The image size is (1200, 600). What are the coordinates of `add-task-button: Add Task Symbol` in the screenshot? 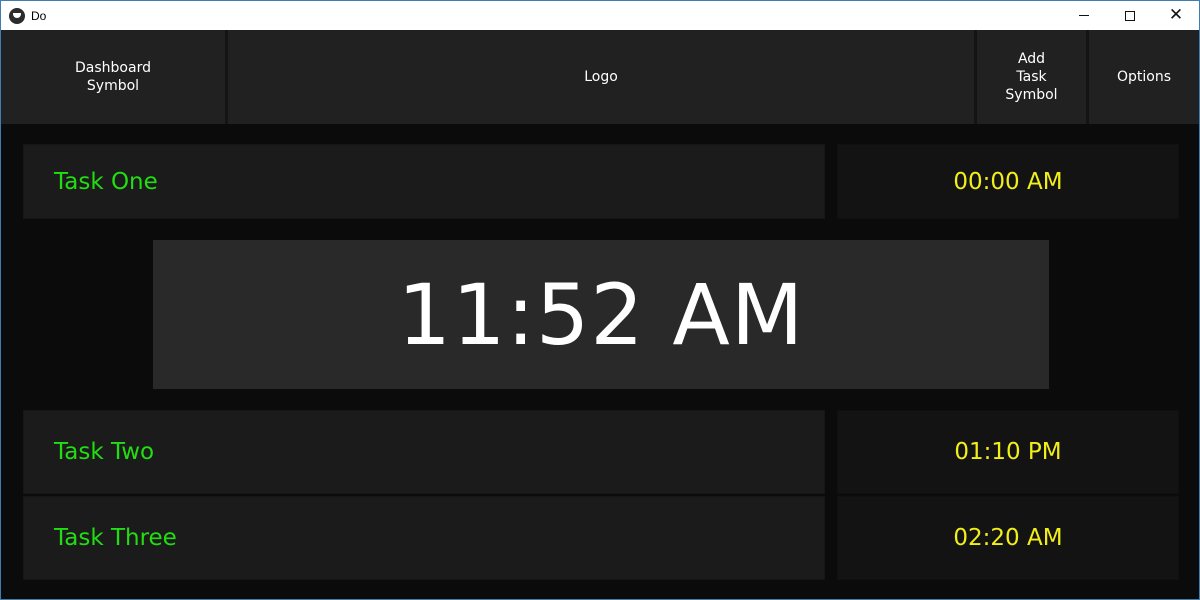 It's located at (1031, 77).